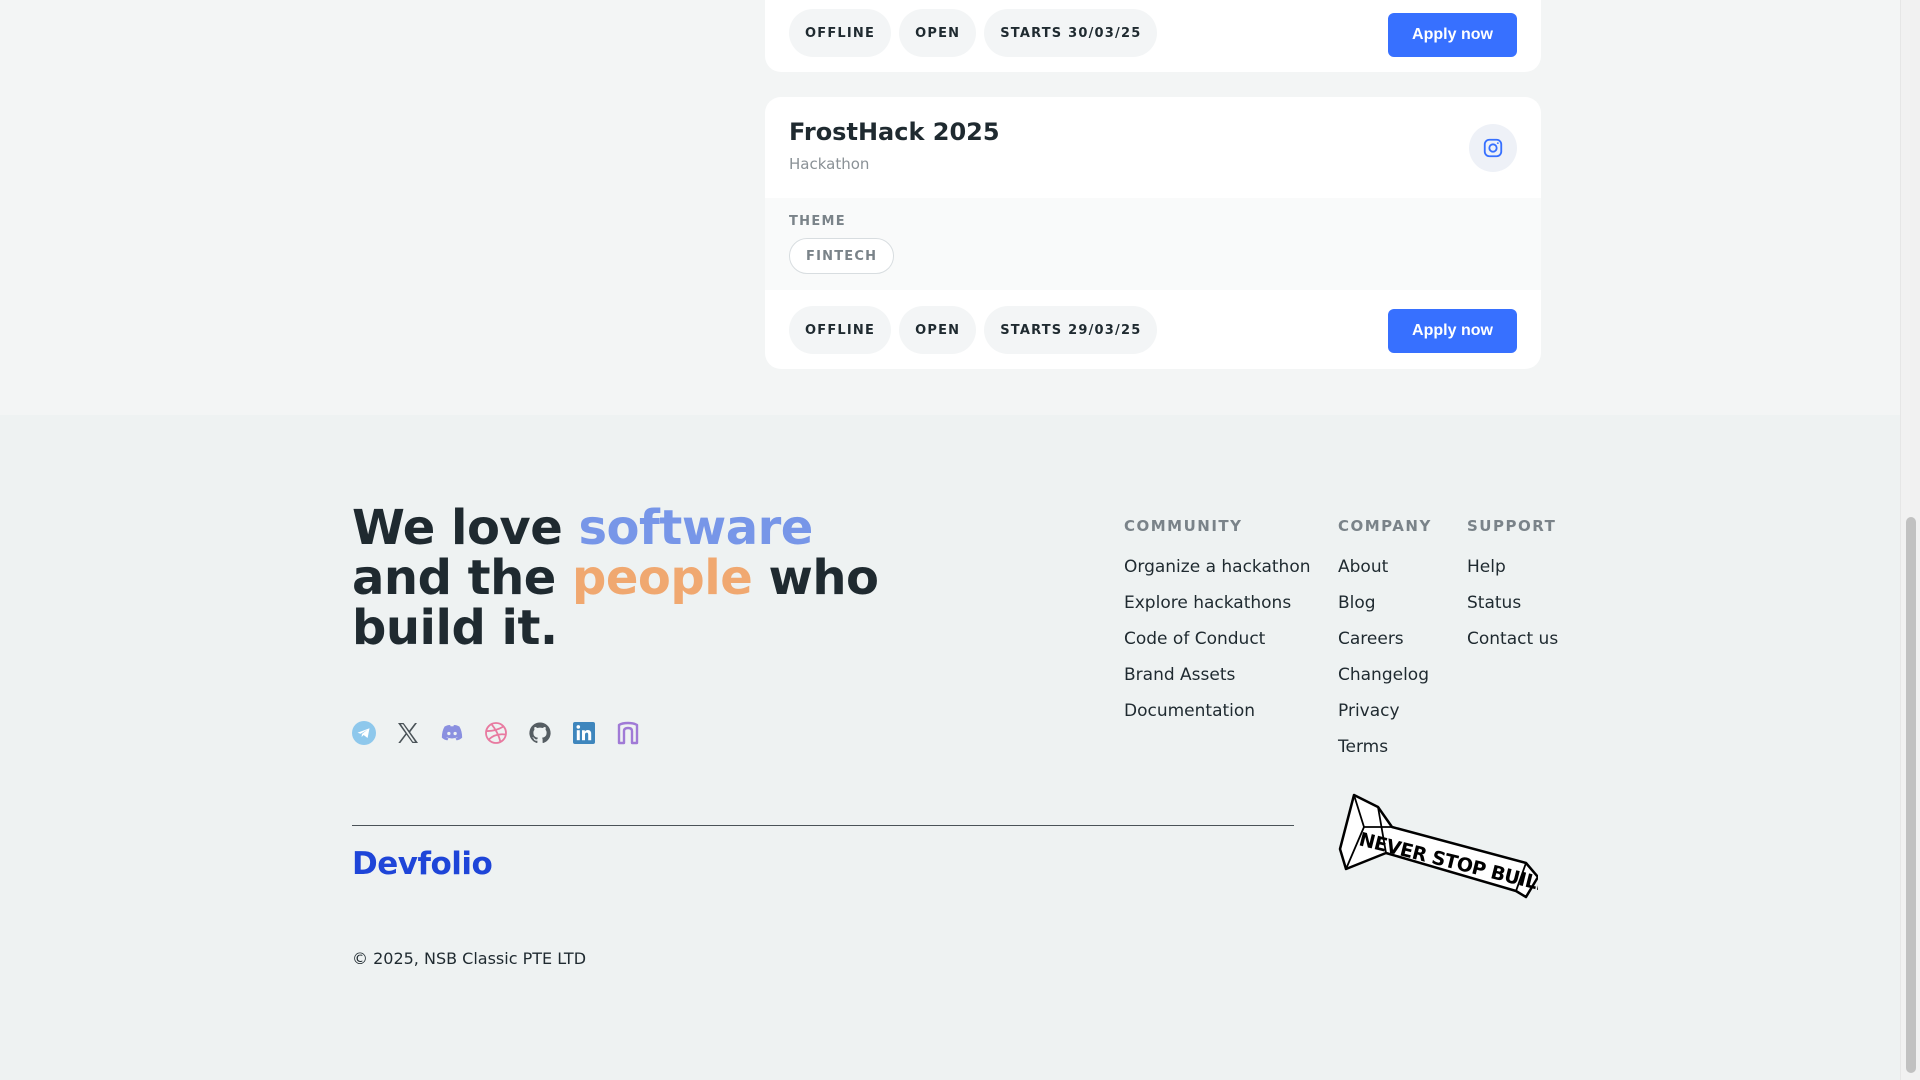  Describe the element at coordinates (1911, 795) in the screenshot. I see `scrollbar-thumb` at that location.